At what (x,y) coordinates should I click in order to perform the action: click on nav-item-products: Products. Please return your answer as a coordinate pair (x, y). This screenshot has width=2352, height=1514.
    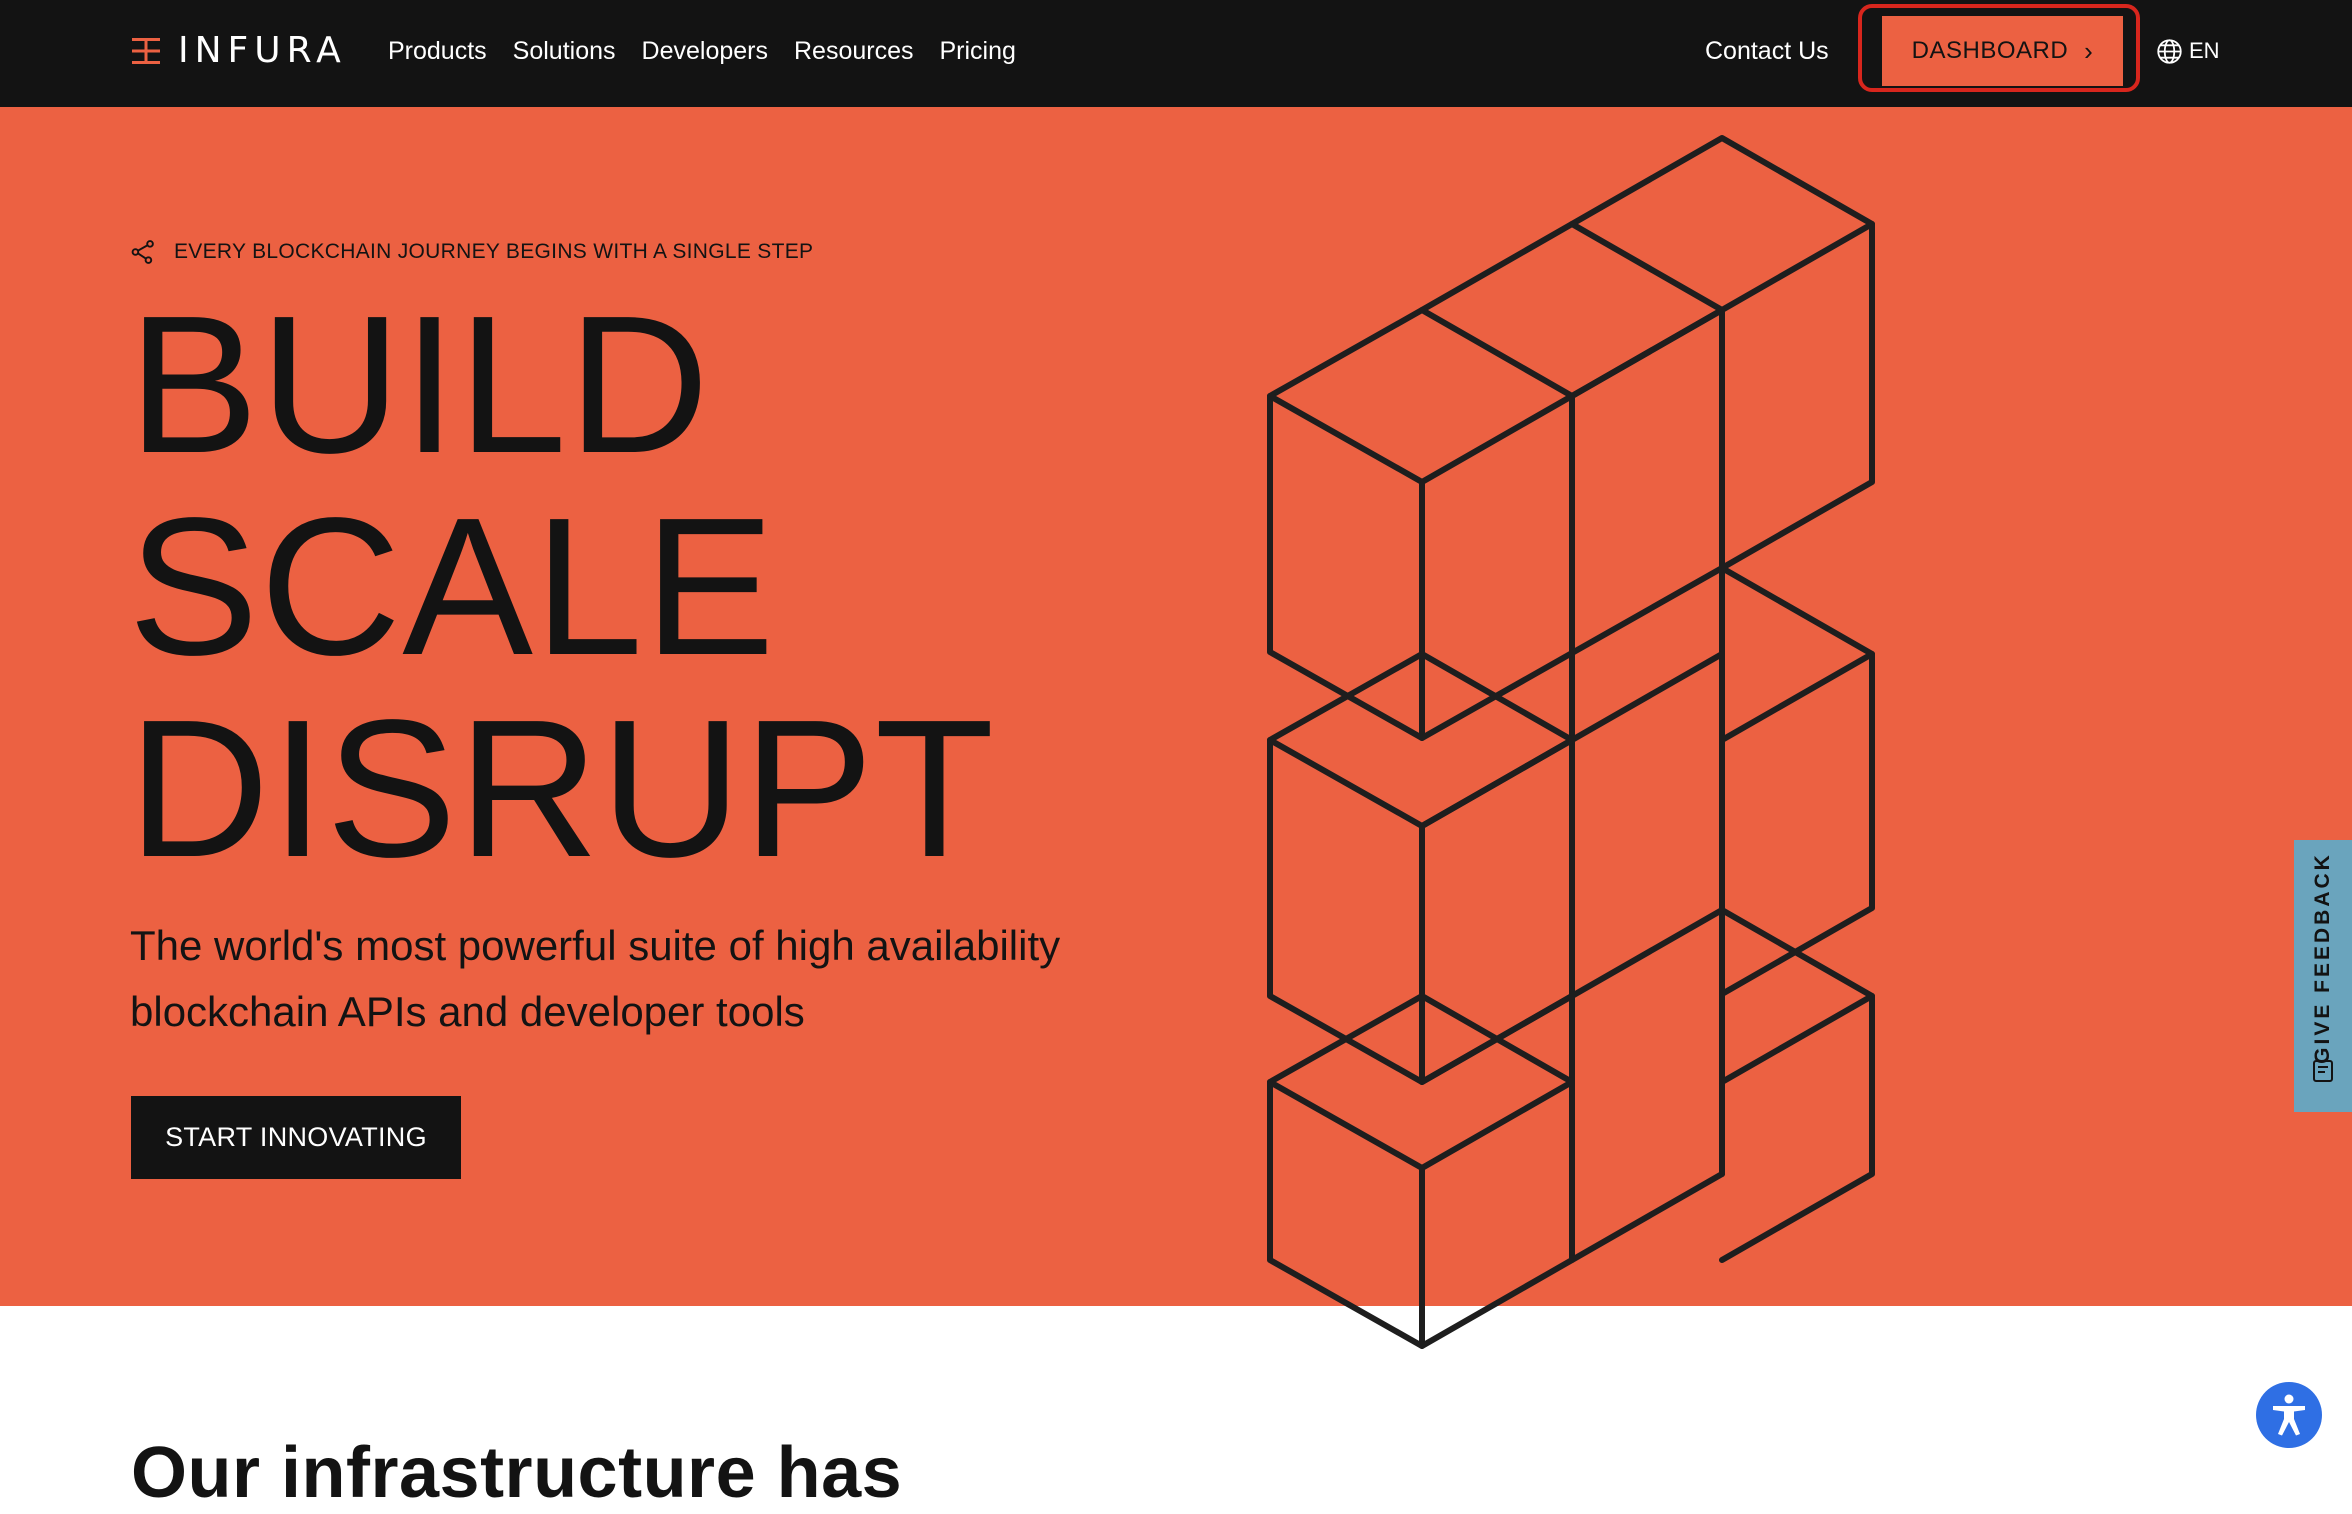
    Looking at the image, I should click on (437, 51).